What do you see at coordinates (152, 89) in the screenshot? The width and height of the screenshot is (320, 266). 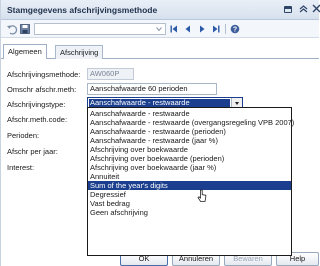 I see `omschrijving-field: Aanschafwaarde 60 perioden` at bounding box center [152, 89].